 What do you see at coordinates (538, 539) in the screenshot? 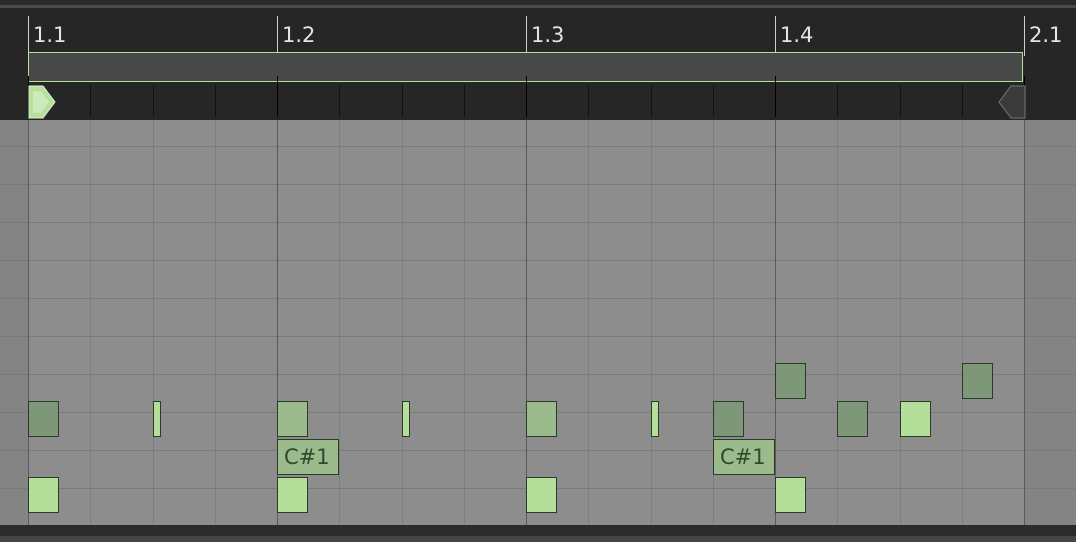
I see `bottom-border` at bounding box center [538, 539].